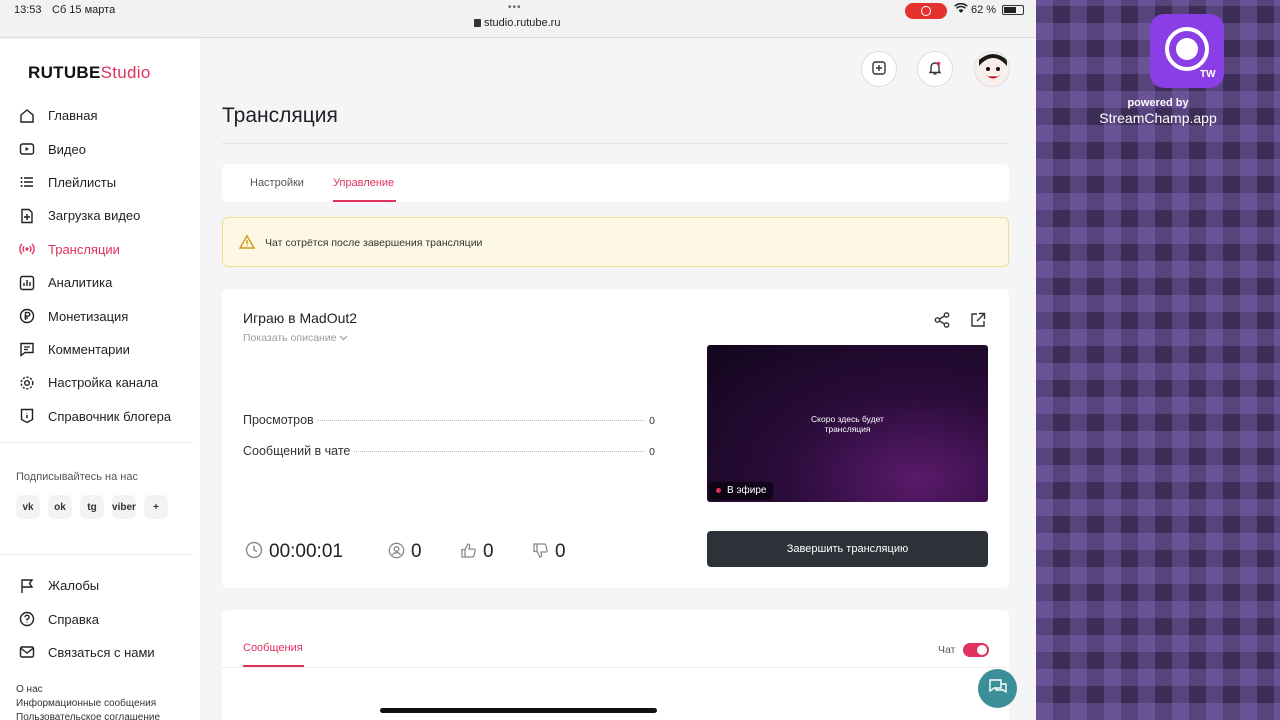 This screenshot has width=1280, height=720. Describe the element at coordinates (27, 316) in the screenshot. I see `ruble-icon` at that location.